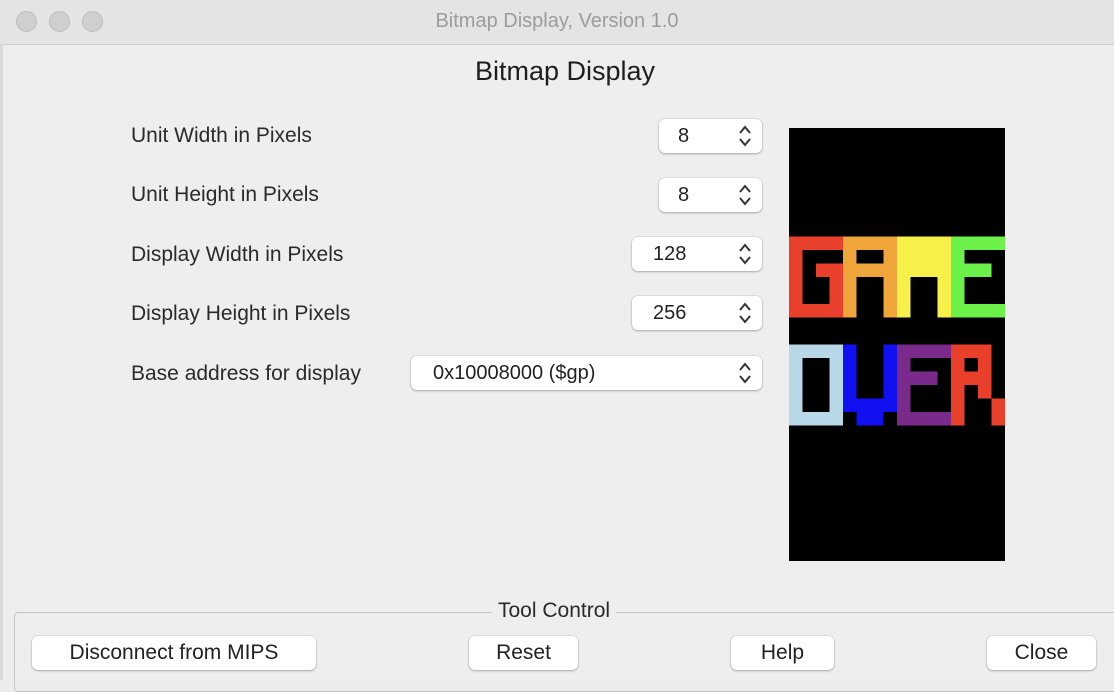 This screenshot has width=1114, height=692. What do you see at coordinates (684, 195) in the screenshot?
I see `unit-height-value: 8` at bounding box center [684, 195].